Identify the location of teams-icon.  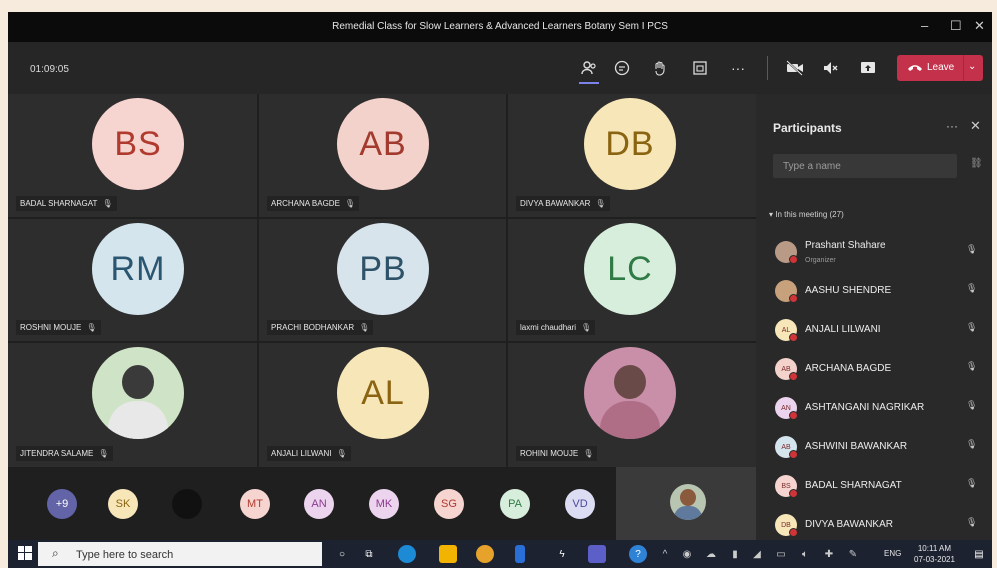
(597, 554).